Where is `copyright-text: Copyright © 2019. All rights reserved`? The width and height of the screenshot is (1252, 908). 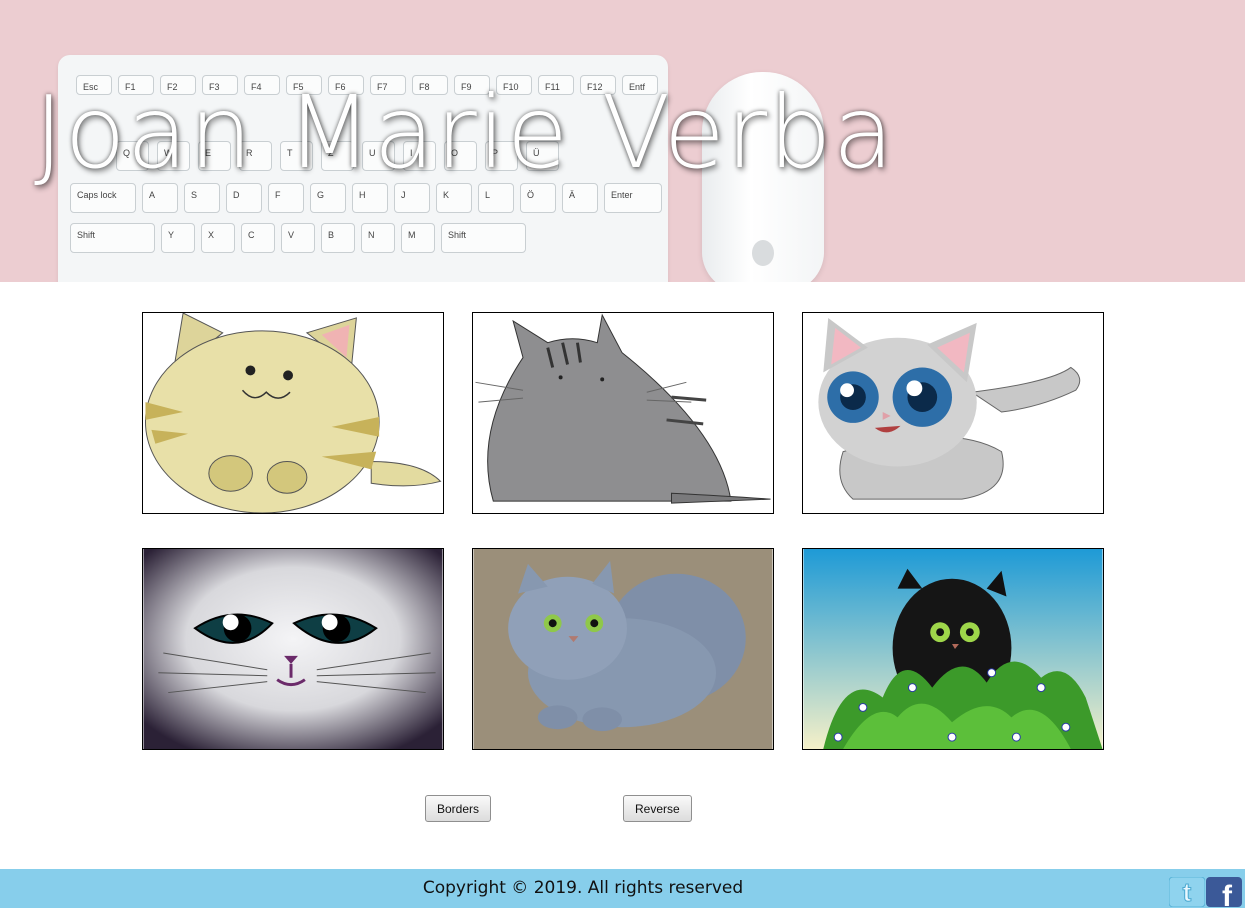
copyright-text: Copyright © 2019. All rights reserved is located at coordinates (583, 888).